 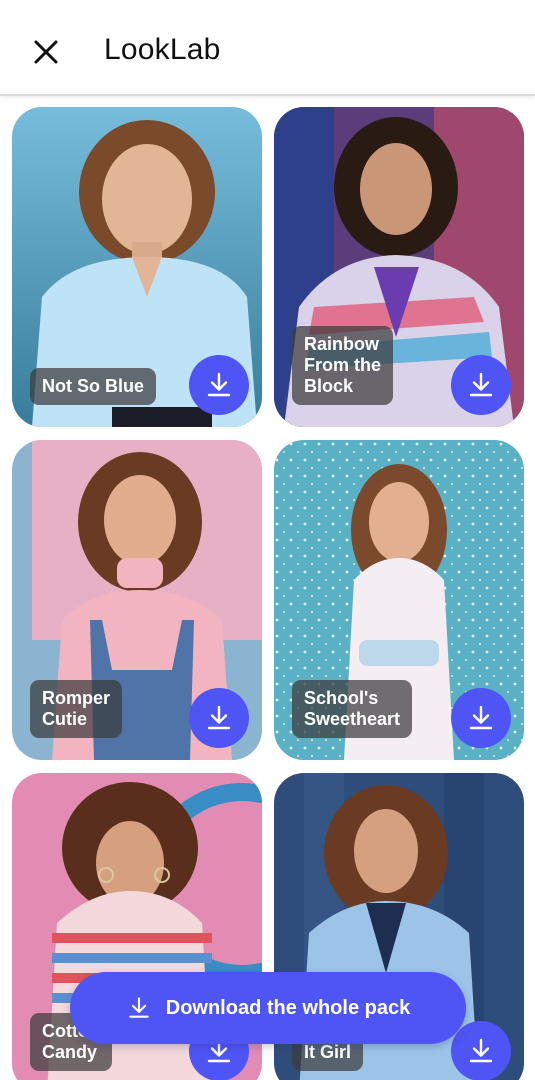 What do you see at coordinates (399, 267) in the screenshot?
I see `look-card: Rainbow From the Block` at bounding box center [399, 267].